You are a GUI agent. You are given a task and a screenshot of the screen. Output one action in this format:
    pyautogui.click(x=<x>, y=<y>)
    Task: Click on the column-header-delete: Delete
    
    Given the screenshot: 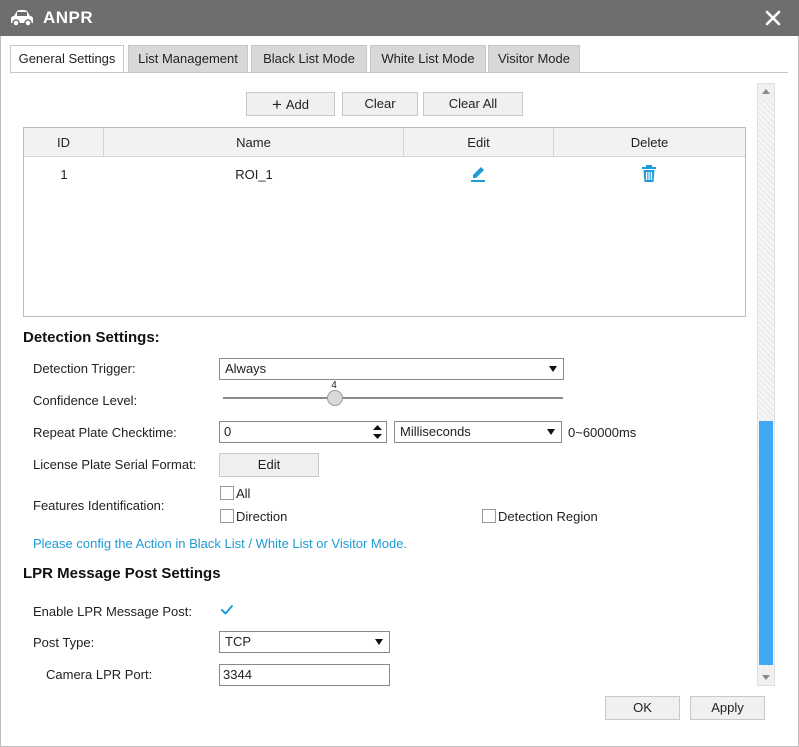 What is the action you would take?
    pyautogui.click(x=649, y=142)
    